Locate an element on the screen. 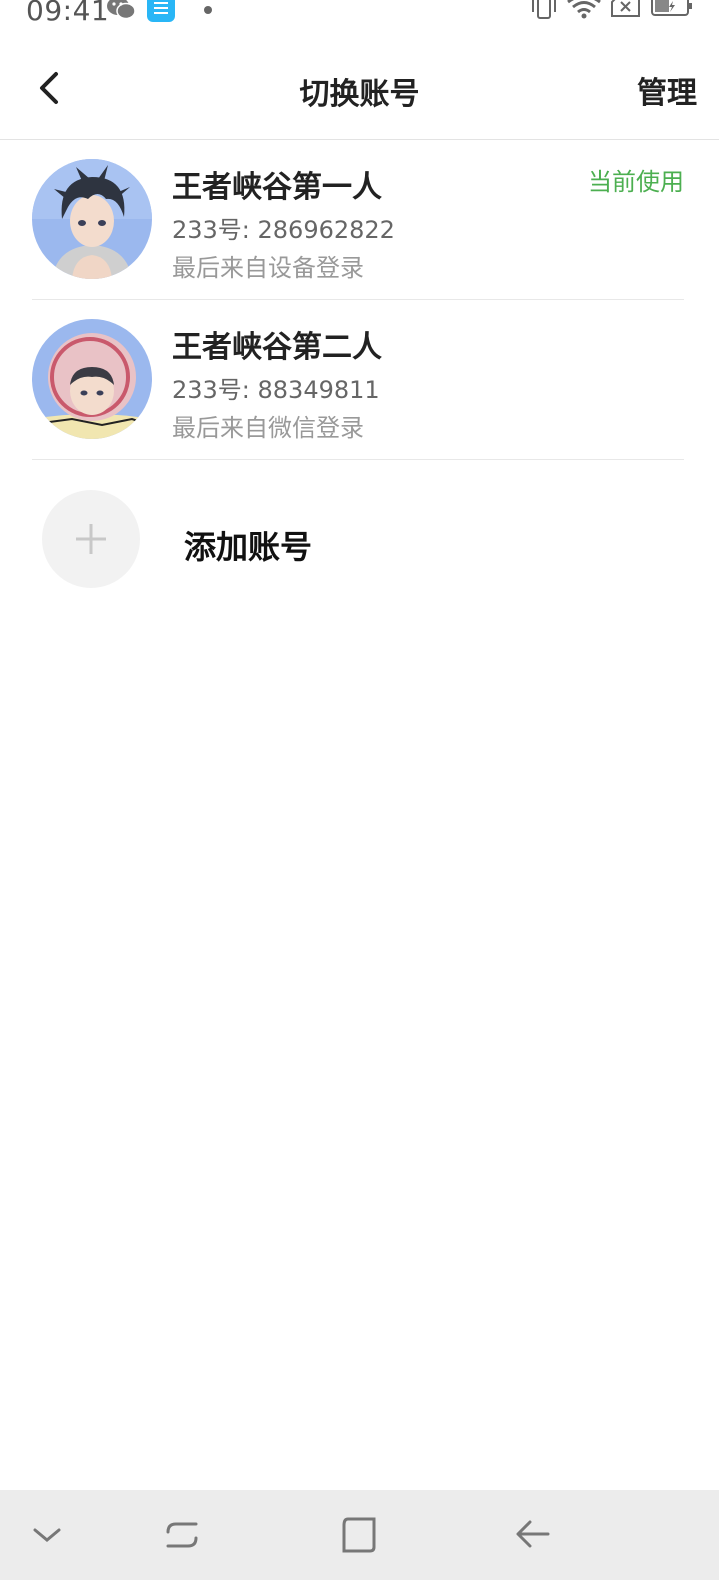 The height and width of the screenshot is (1580, 719). account-id: 233号: 88349811 is located at coordinates (276, 390).